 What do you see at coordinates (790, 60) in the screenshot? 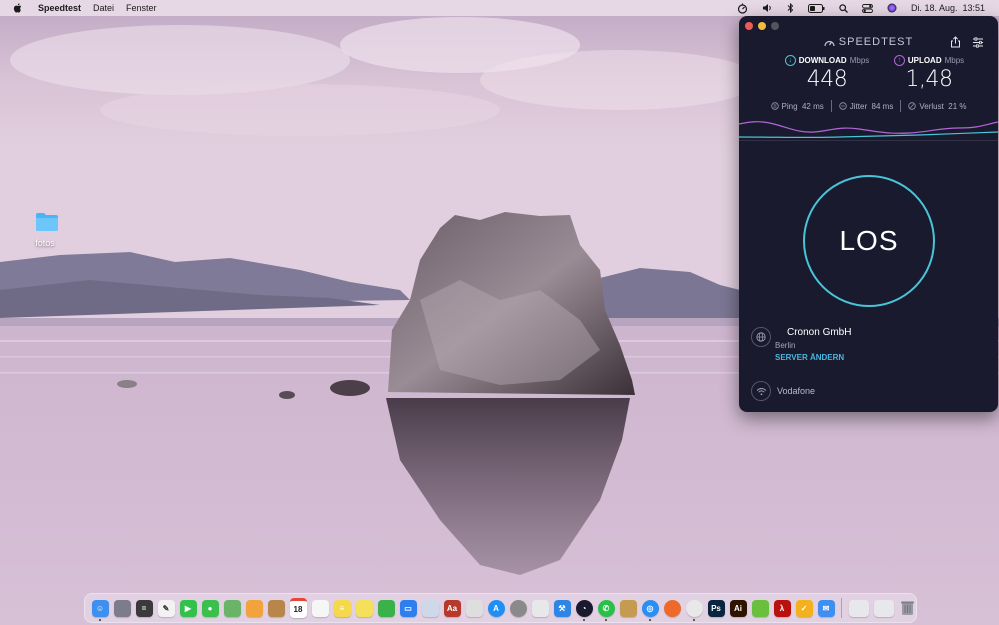
I see `download-arrow-icon: ↓` at bounding box center [790, 60].